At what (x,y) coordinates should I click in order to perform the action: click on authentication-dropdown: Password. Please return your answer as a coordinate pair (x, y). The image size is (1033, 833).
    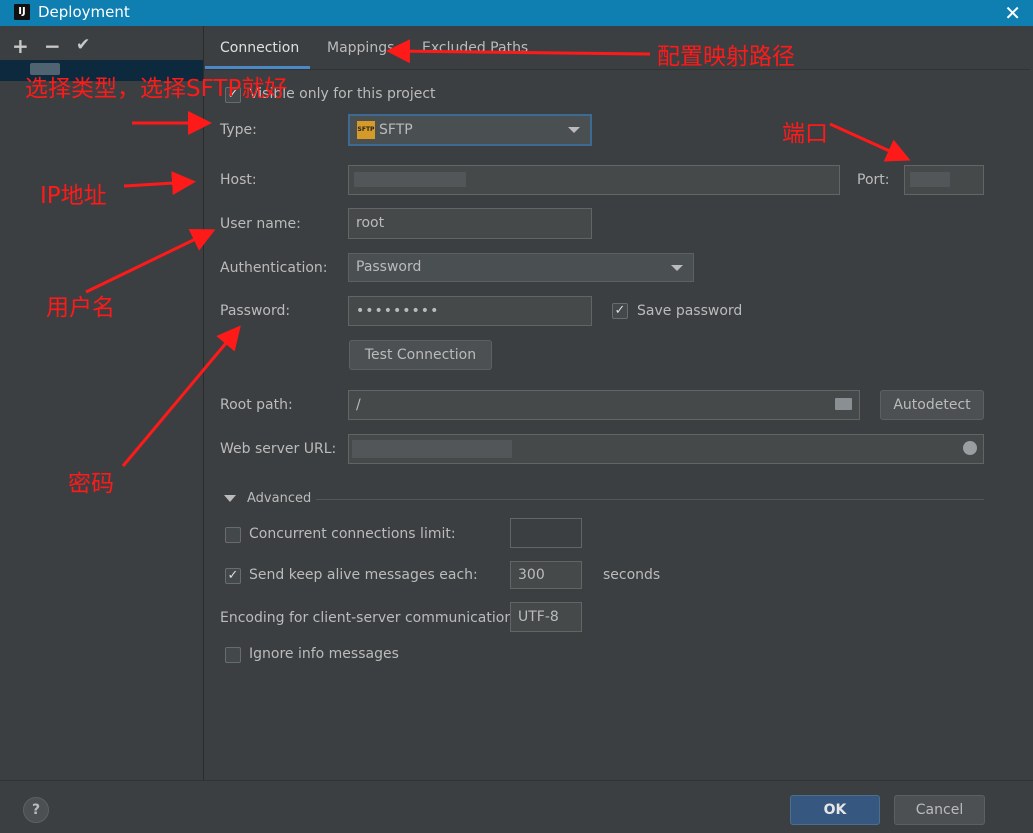
    Looking at the image, I should click on (521, 267).